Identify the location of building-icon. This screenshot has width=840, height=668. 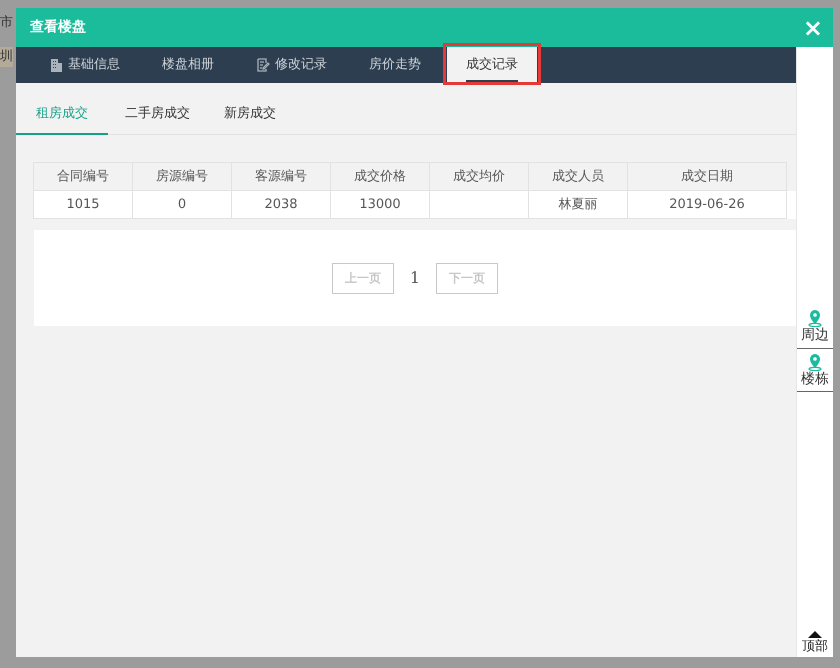
(56, 65).